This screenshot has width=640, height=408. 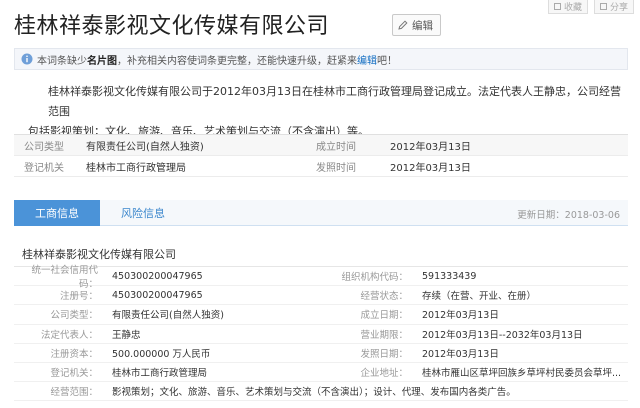 I want to click on basic-key: 登记机关, so click(x=44, y=168).